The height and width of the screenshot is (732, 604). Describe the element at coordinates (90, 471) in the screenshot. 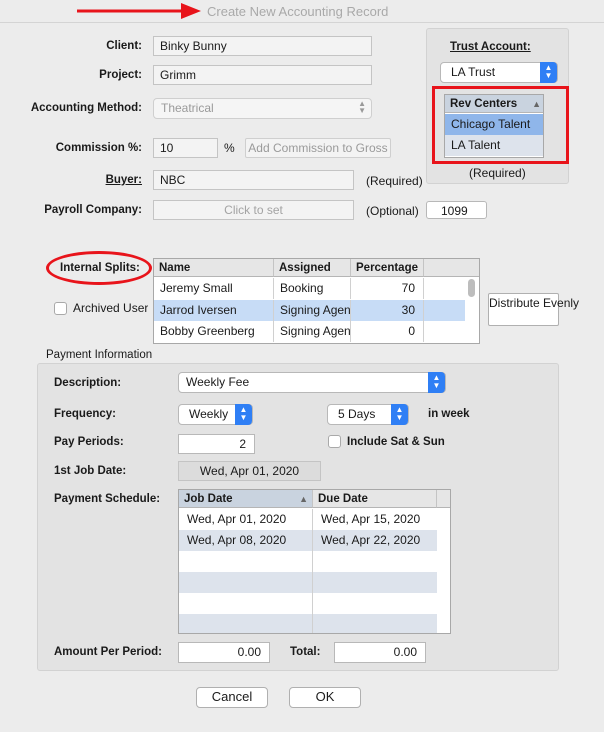

I see `first-job-date-label: 1st Job Date:` at that location.